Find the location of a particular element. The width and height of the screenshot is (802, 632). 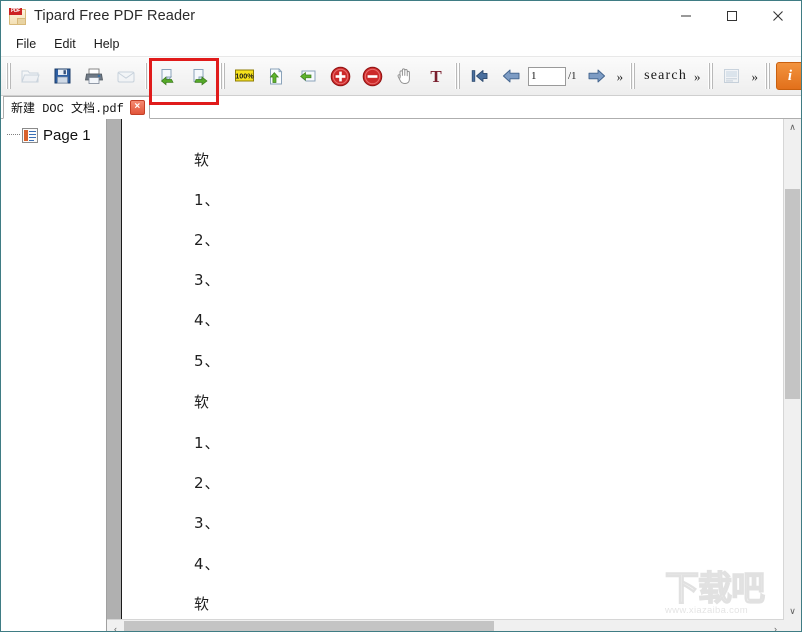

horizontal-scrollbar: ‹ › is located at coordinates (445, 625).